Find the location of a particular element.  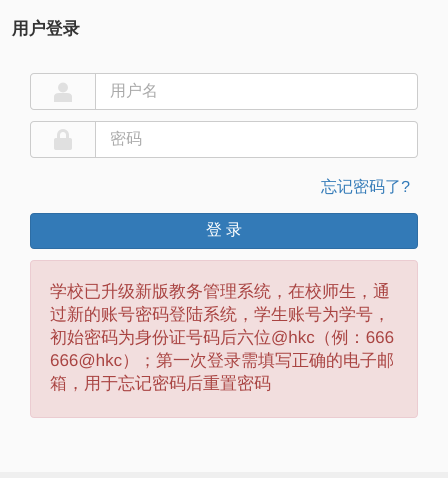

user-icon is located at coordinates (63, 92).